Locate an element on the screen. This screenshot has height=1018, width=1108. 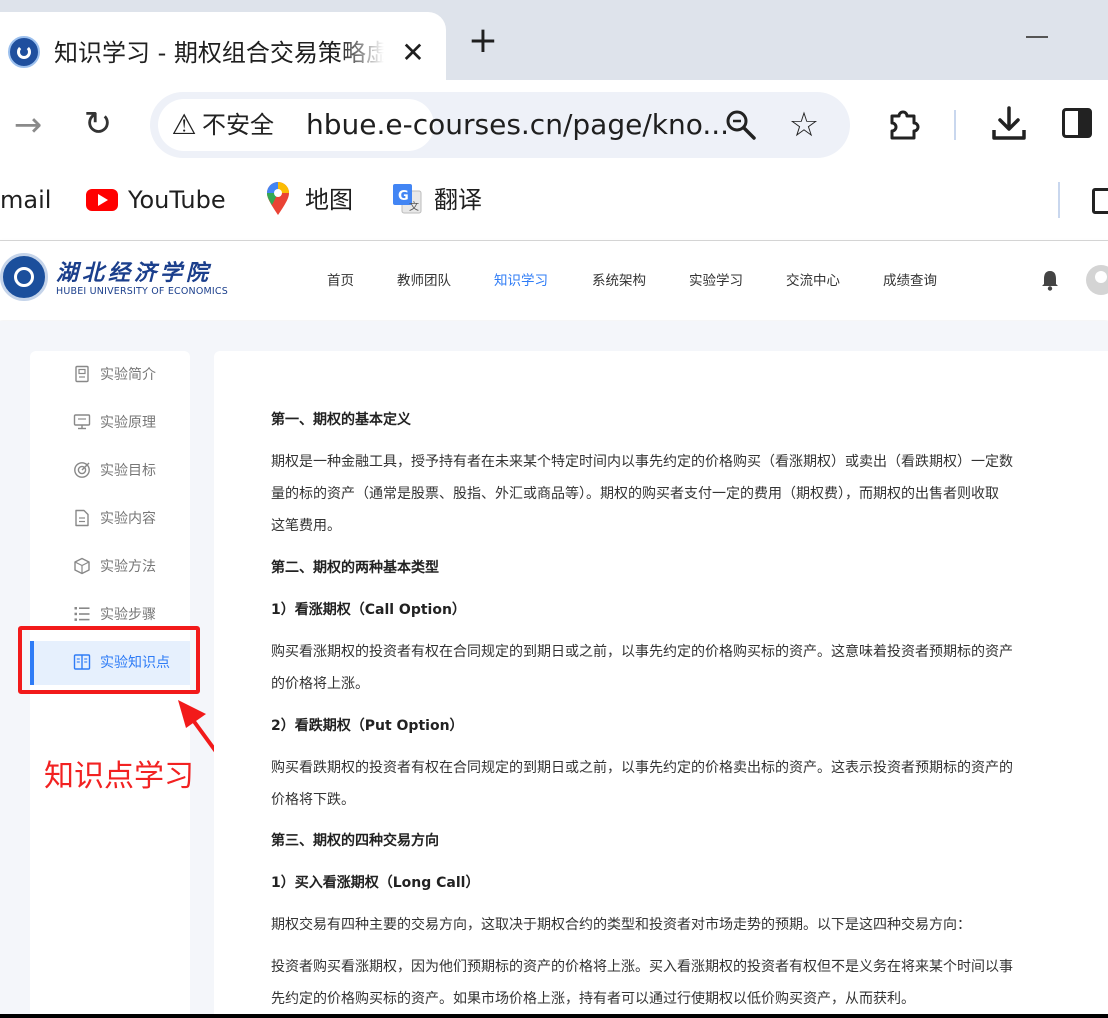
university-seal-icon is located at coordinates (24, 277).